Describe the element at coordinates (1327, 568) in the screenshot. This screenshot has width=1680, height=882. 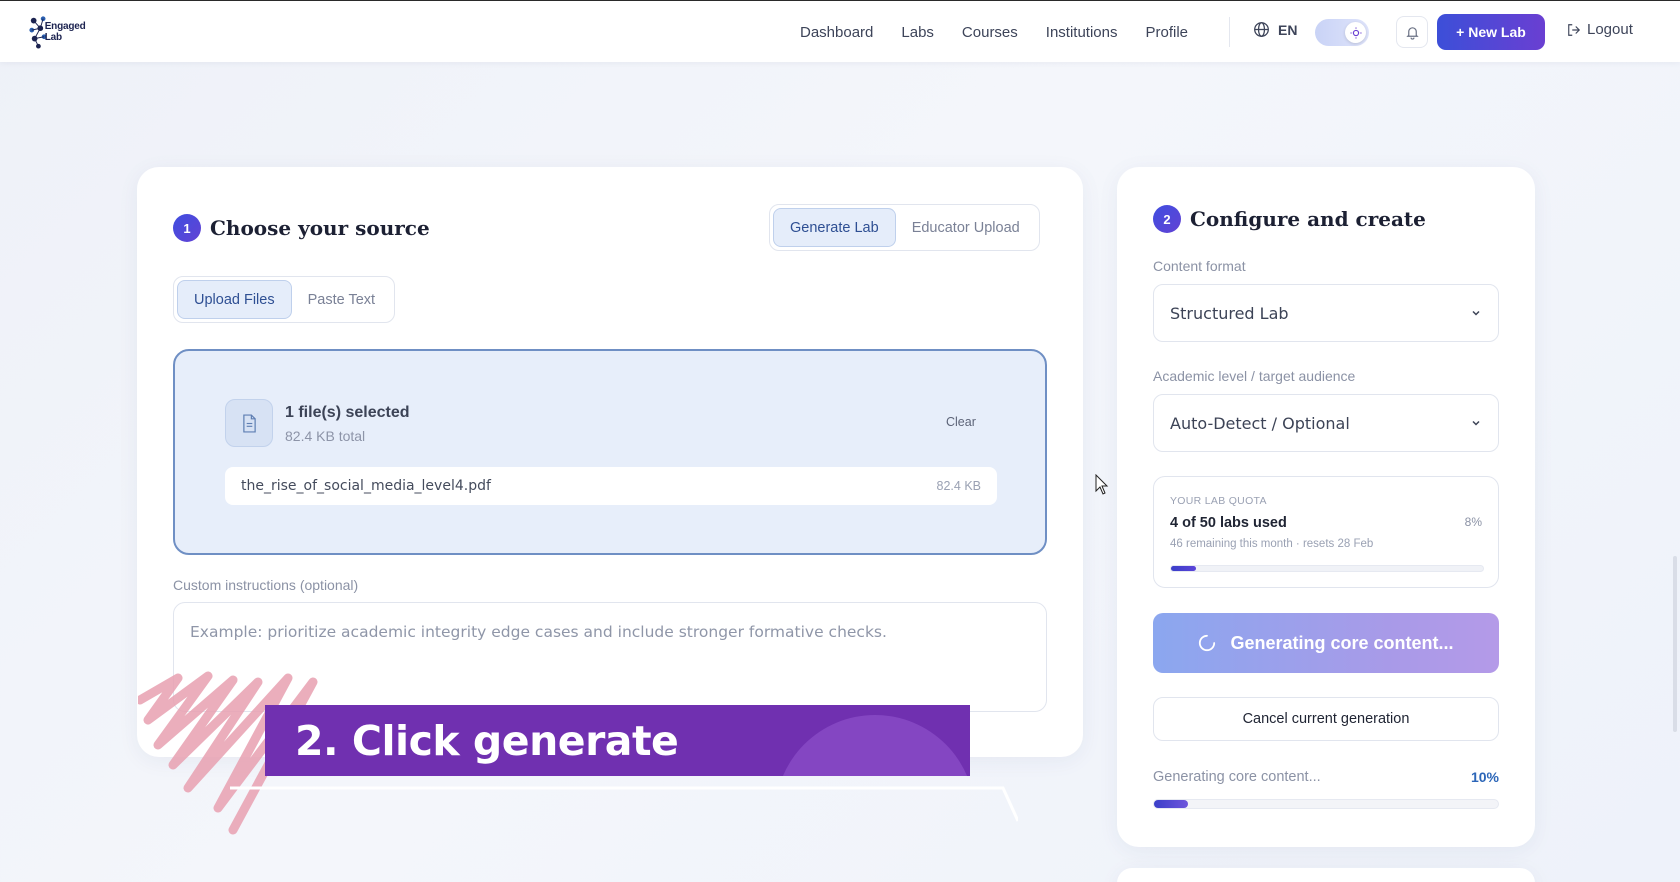
I see `quota-progress-bar` at that location.